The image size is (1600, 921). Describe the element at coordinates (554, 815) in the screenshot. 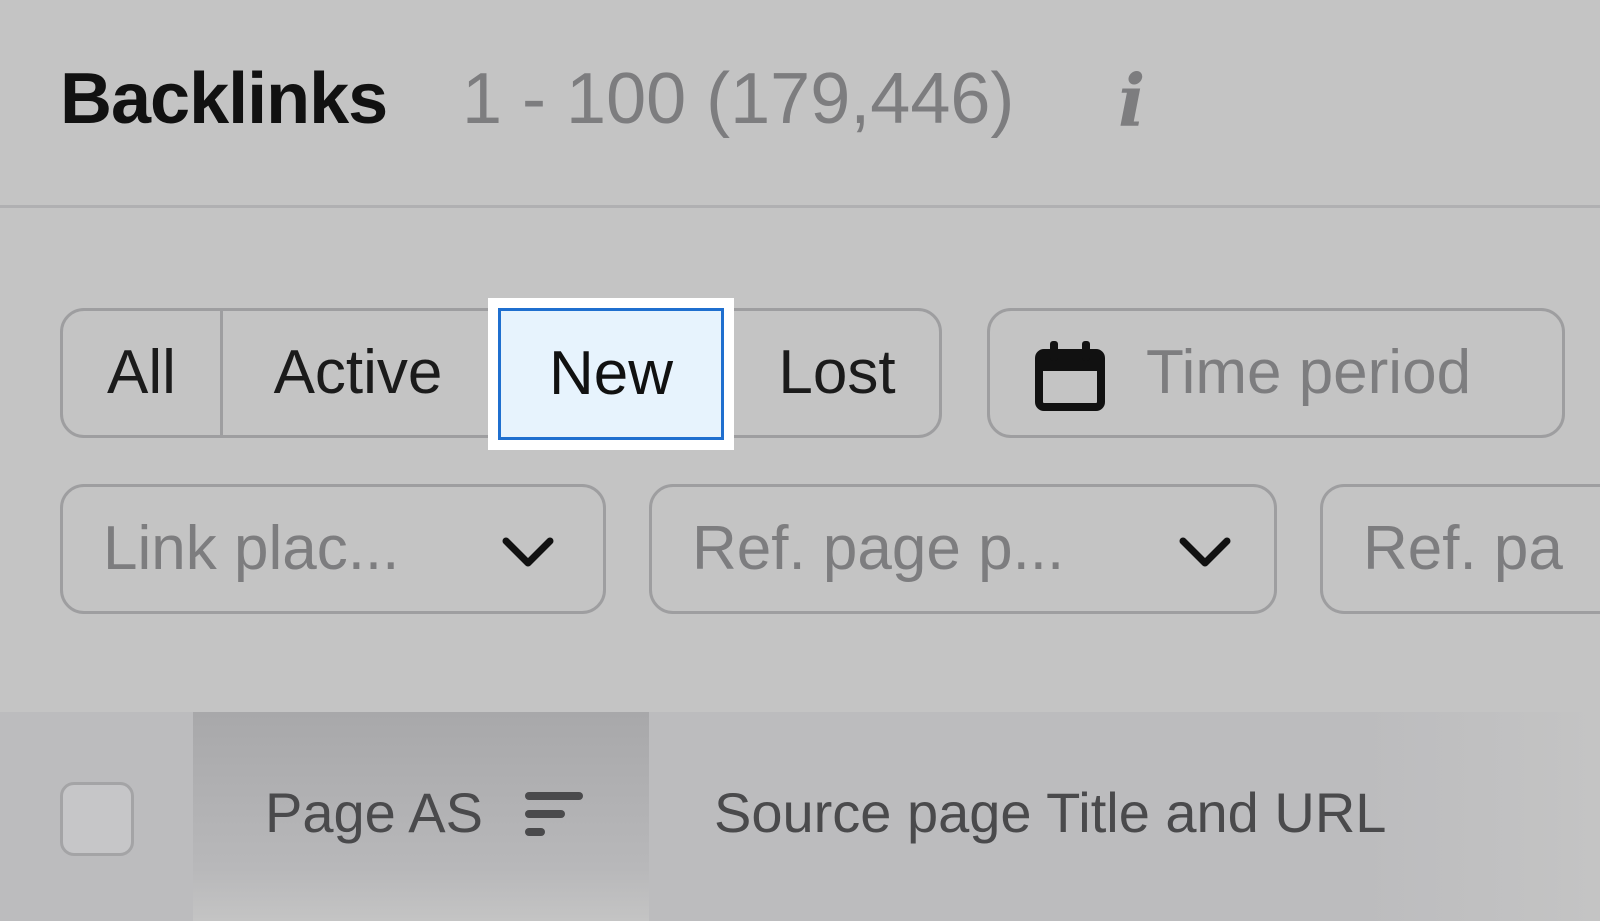

I see `sort-icon` at that location.